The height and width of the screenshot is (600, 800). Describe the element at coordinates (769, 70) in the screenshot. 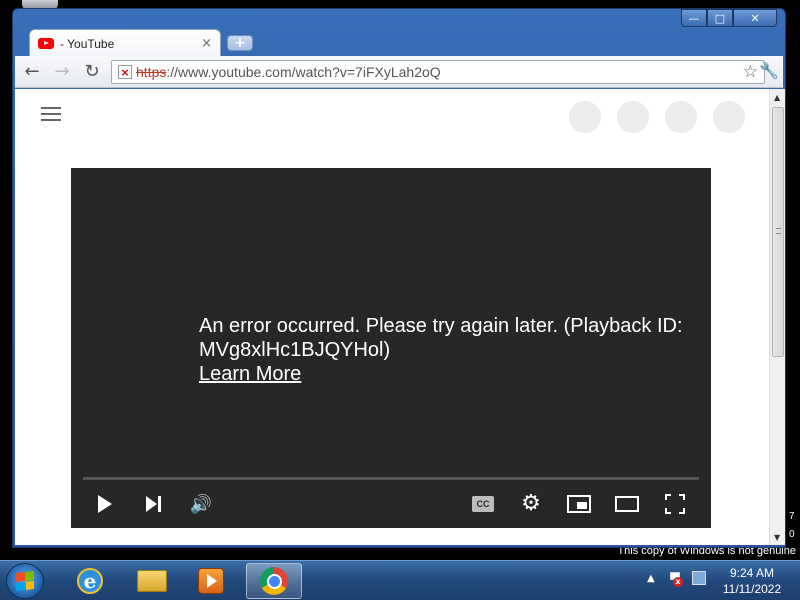

I see `wrench-menu-icon: 🔧` at that location.